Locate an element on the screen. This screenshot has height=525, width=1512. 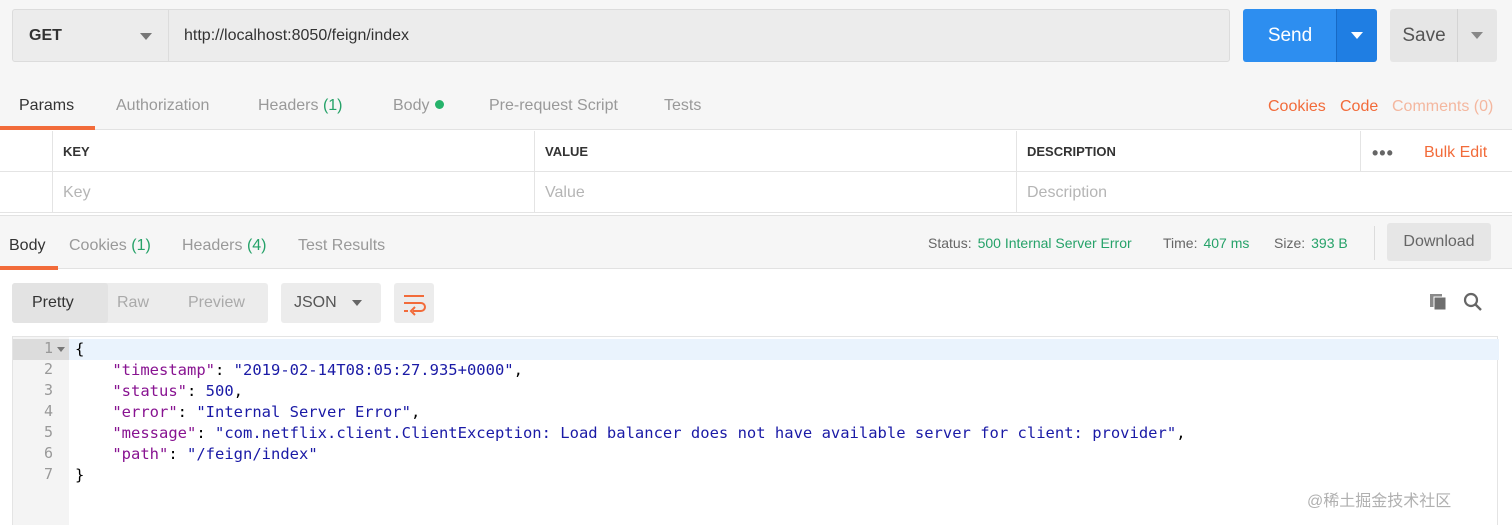
line-number: 7 is located at coordinates (48, 474).